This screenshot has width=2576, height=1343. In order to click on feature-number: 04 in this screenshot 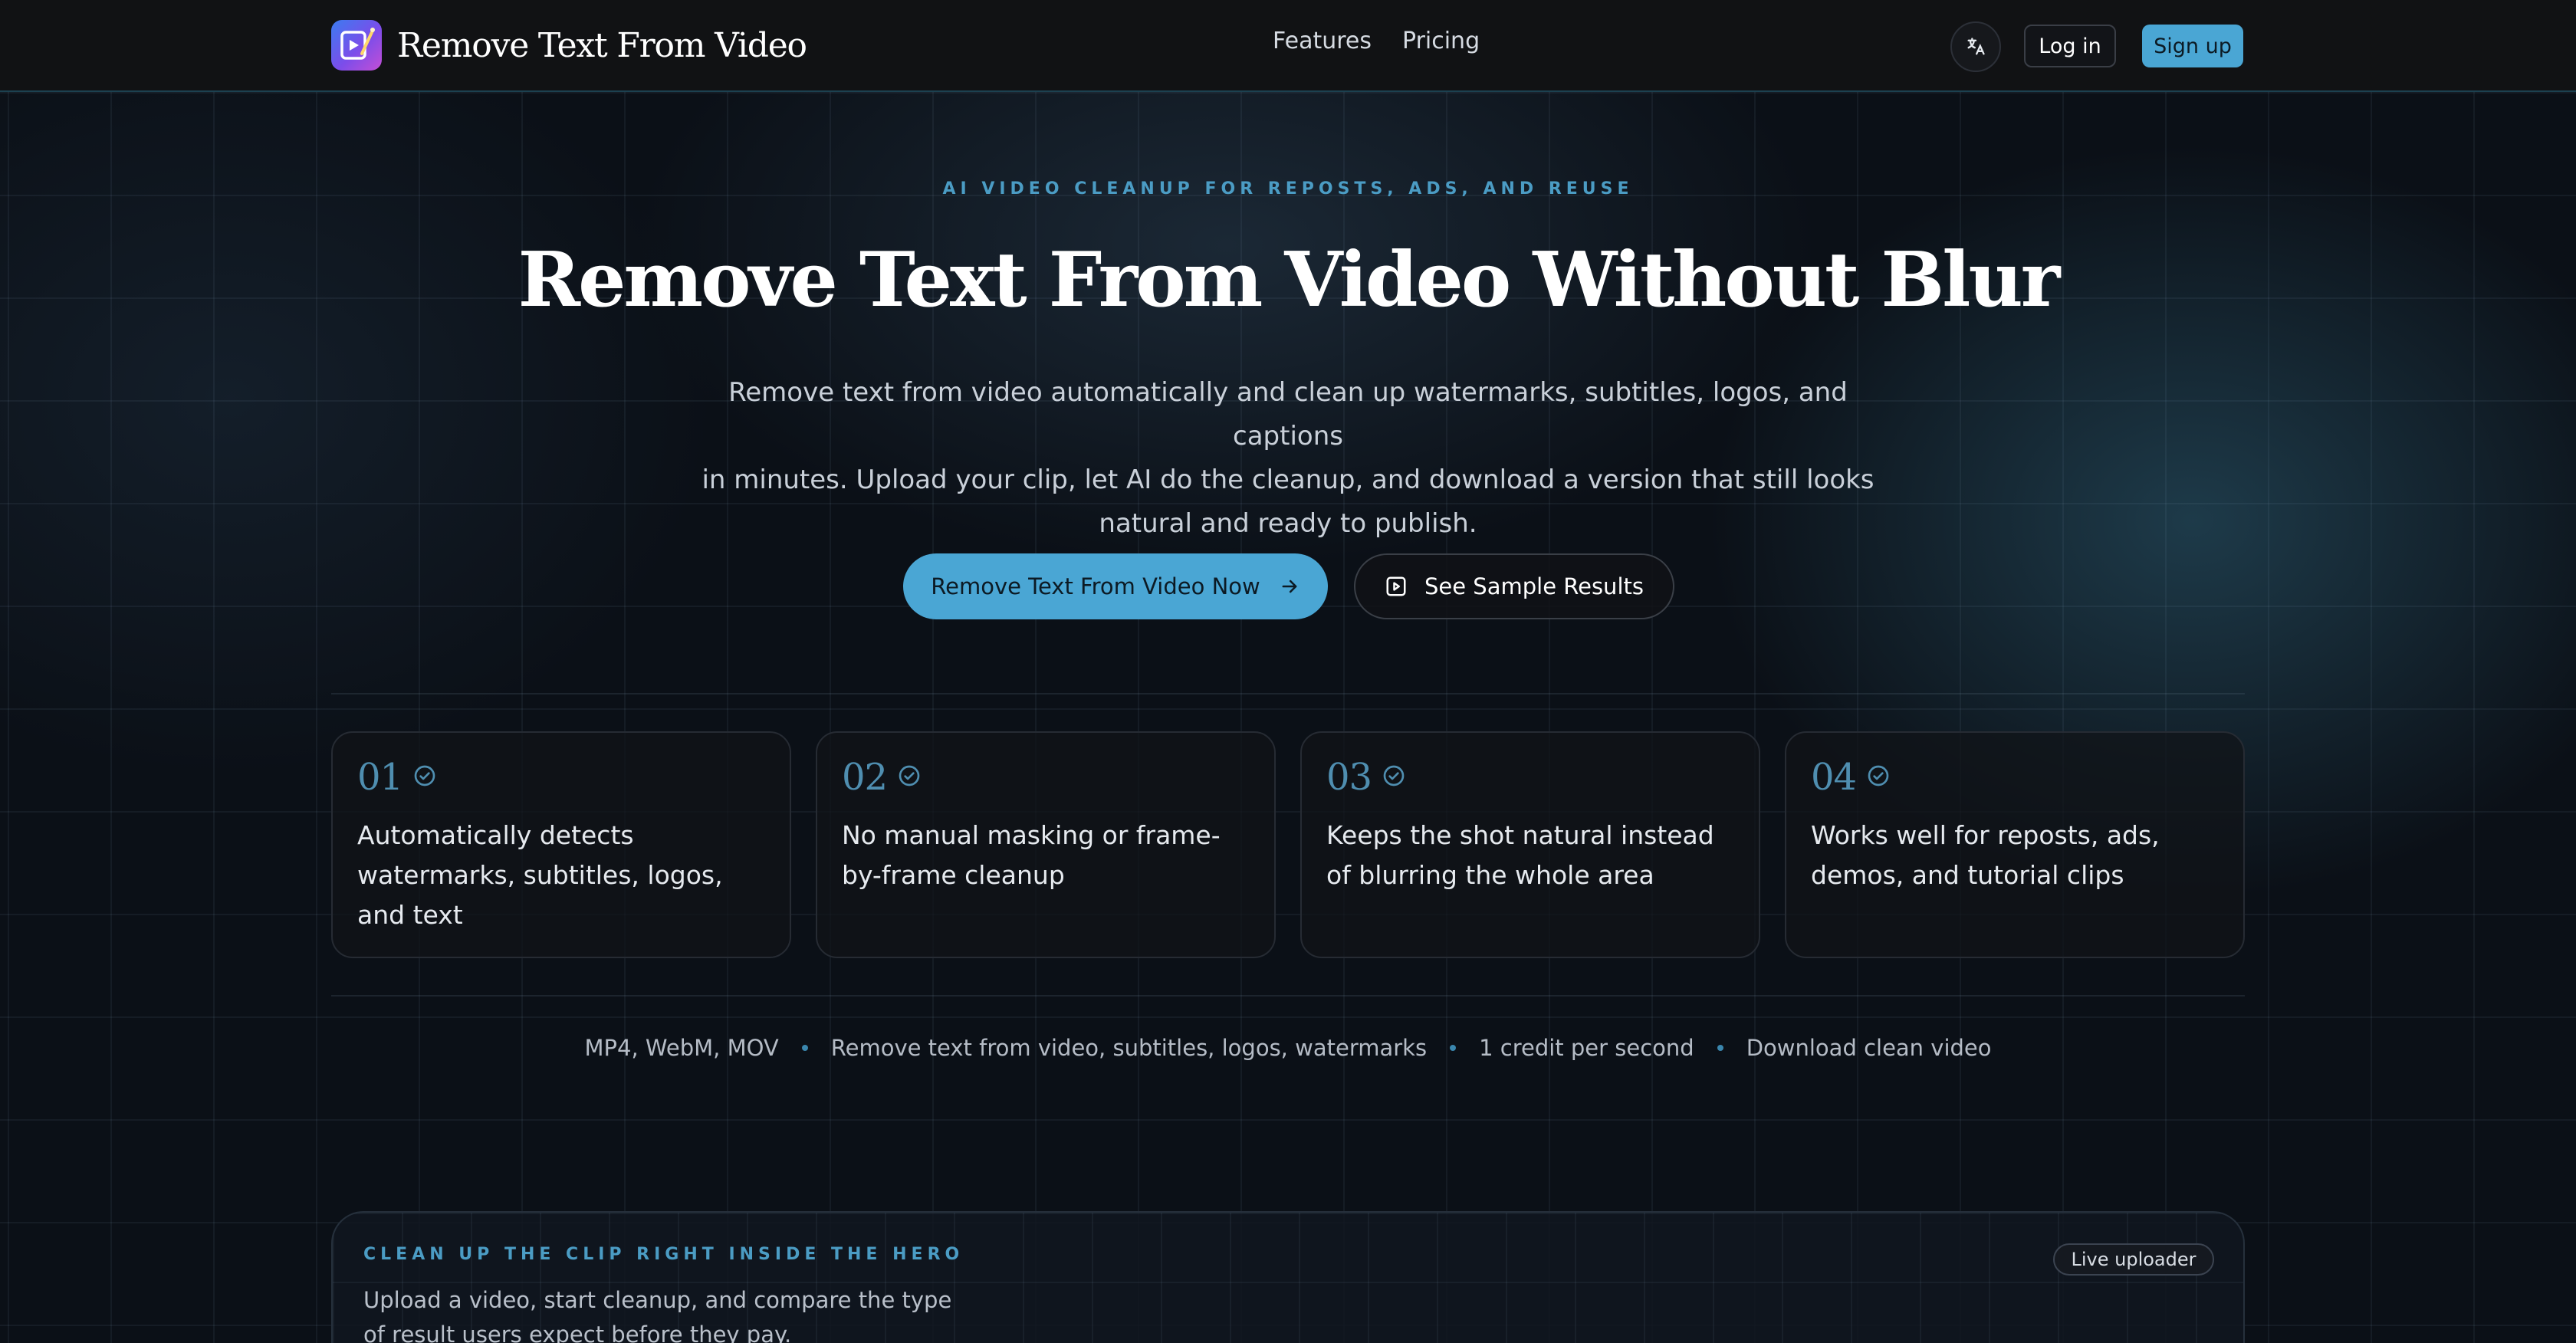, I will do `click(1834, 778)`.